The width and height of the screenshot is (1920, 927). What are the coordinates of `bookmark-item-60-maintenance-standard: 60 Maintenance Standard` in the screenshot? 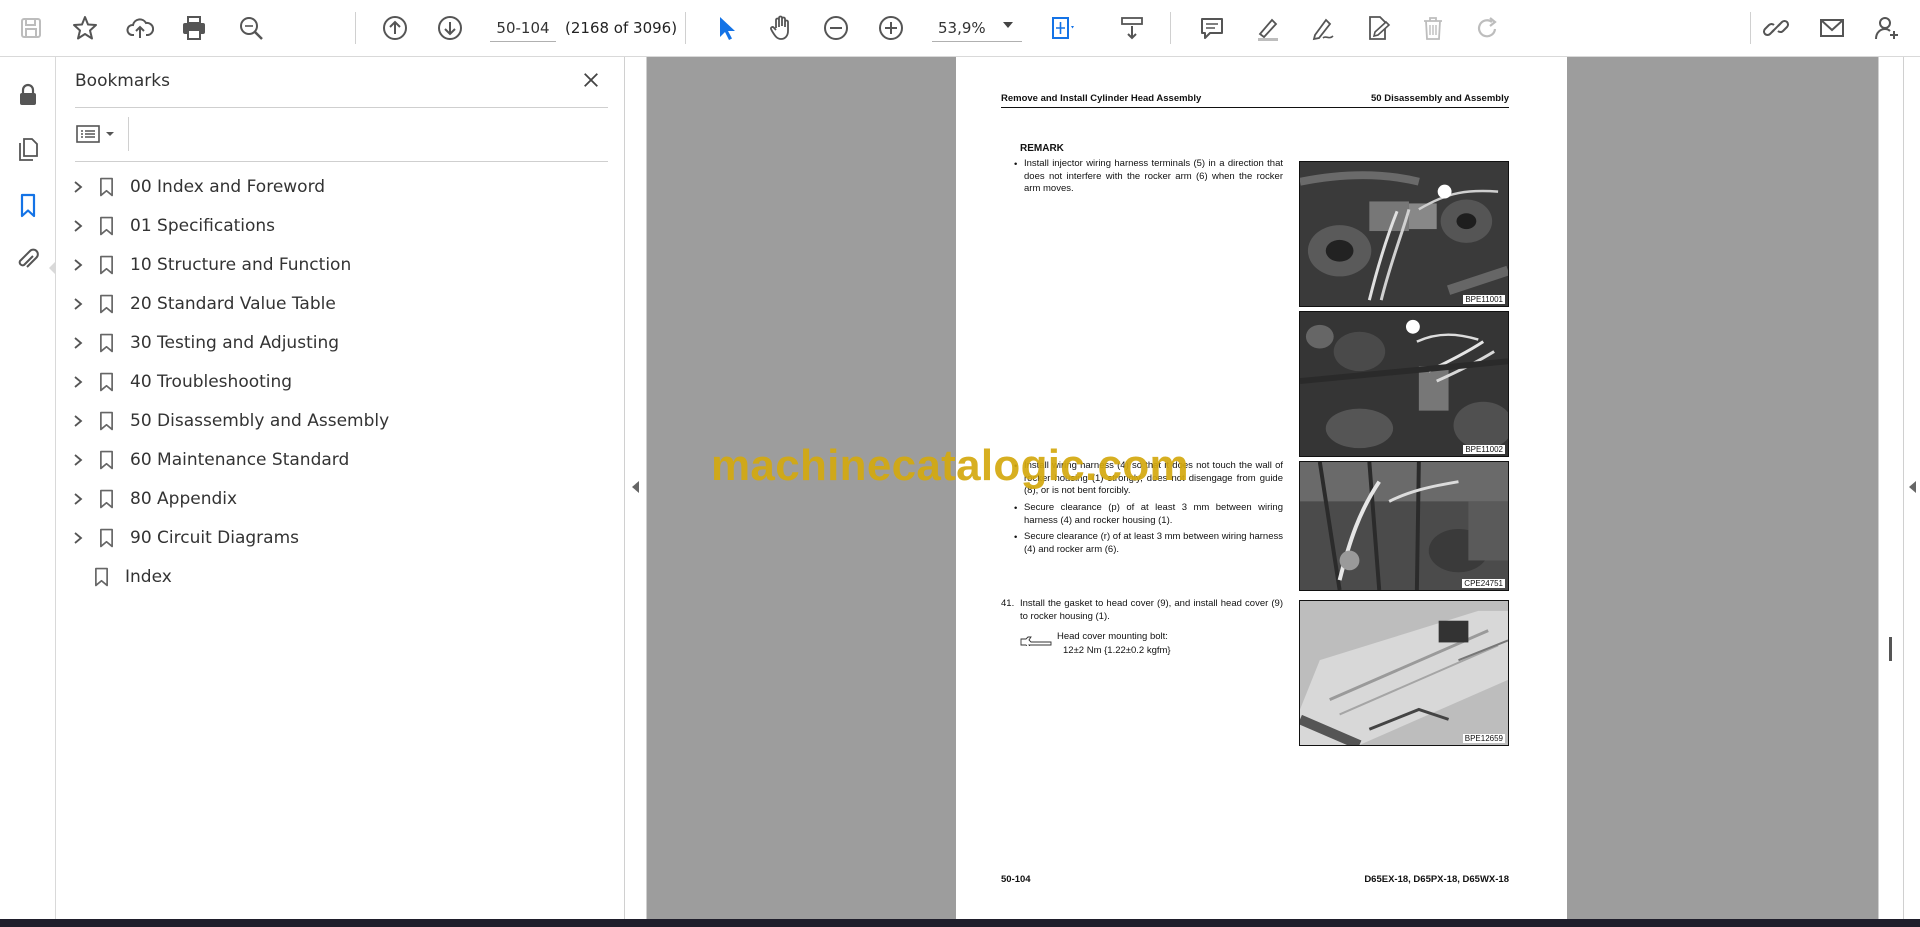 It's located at (340, 459).